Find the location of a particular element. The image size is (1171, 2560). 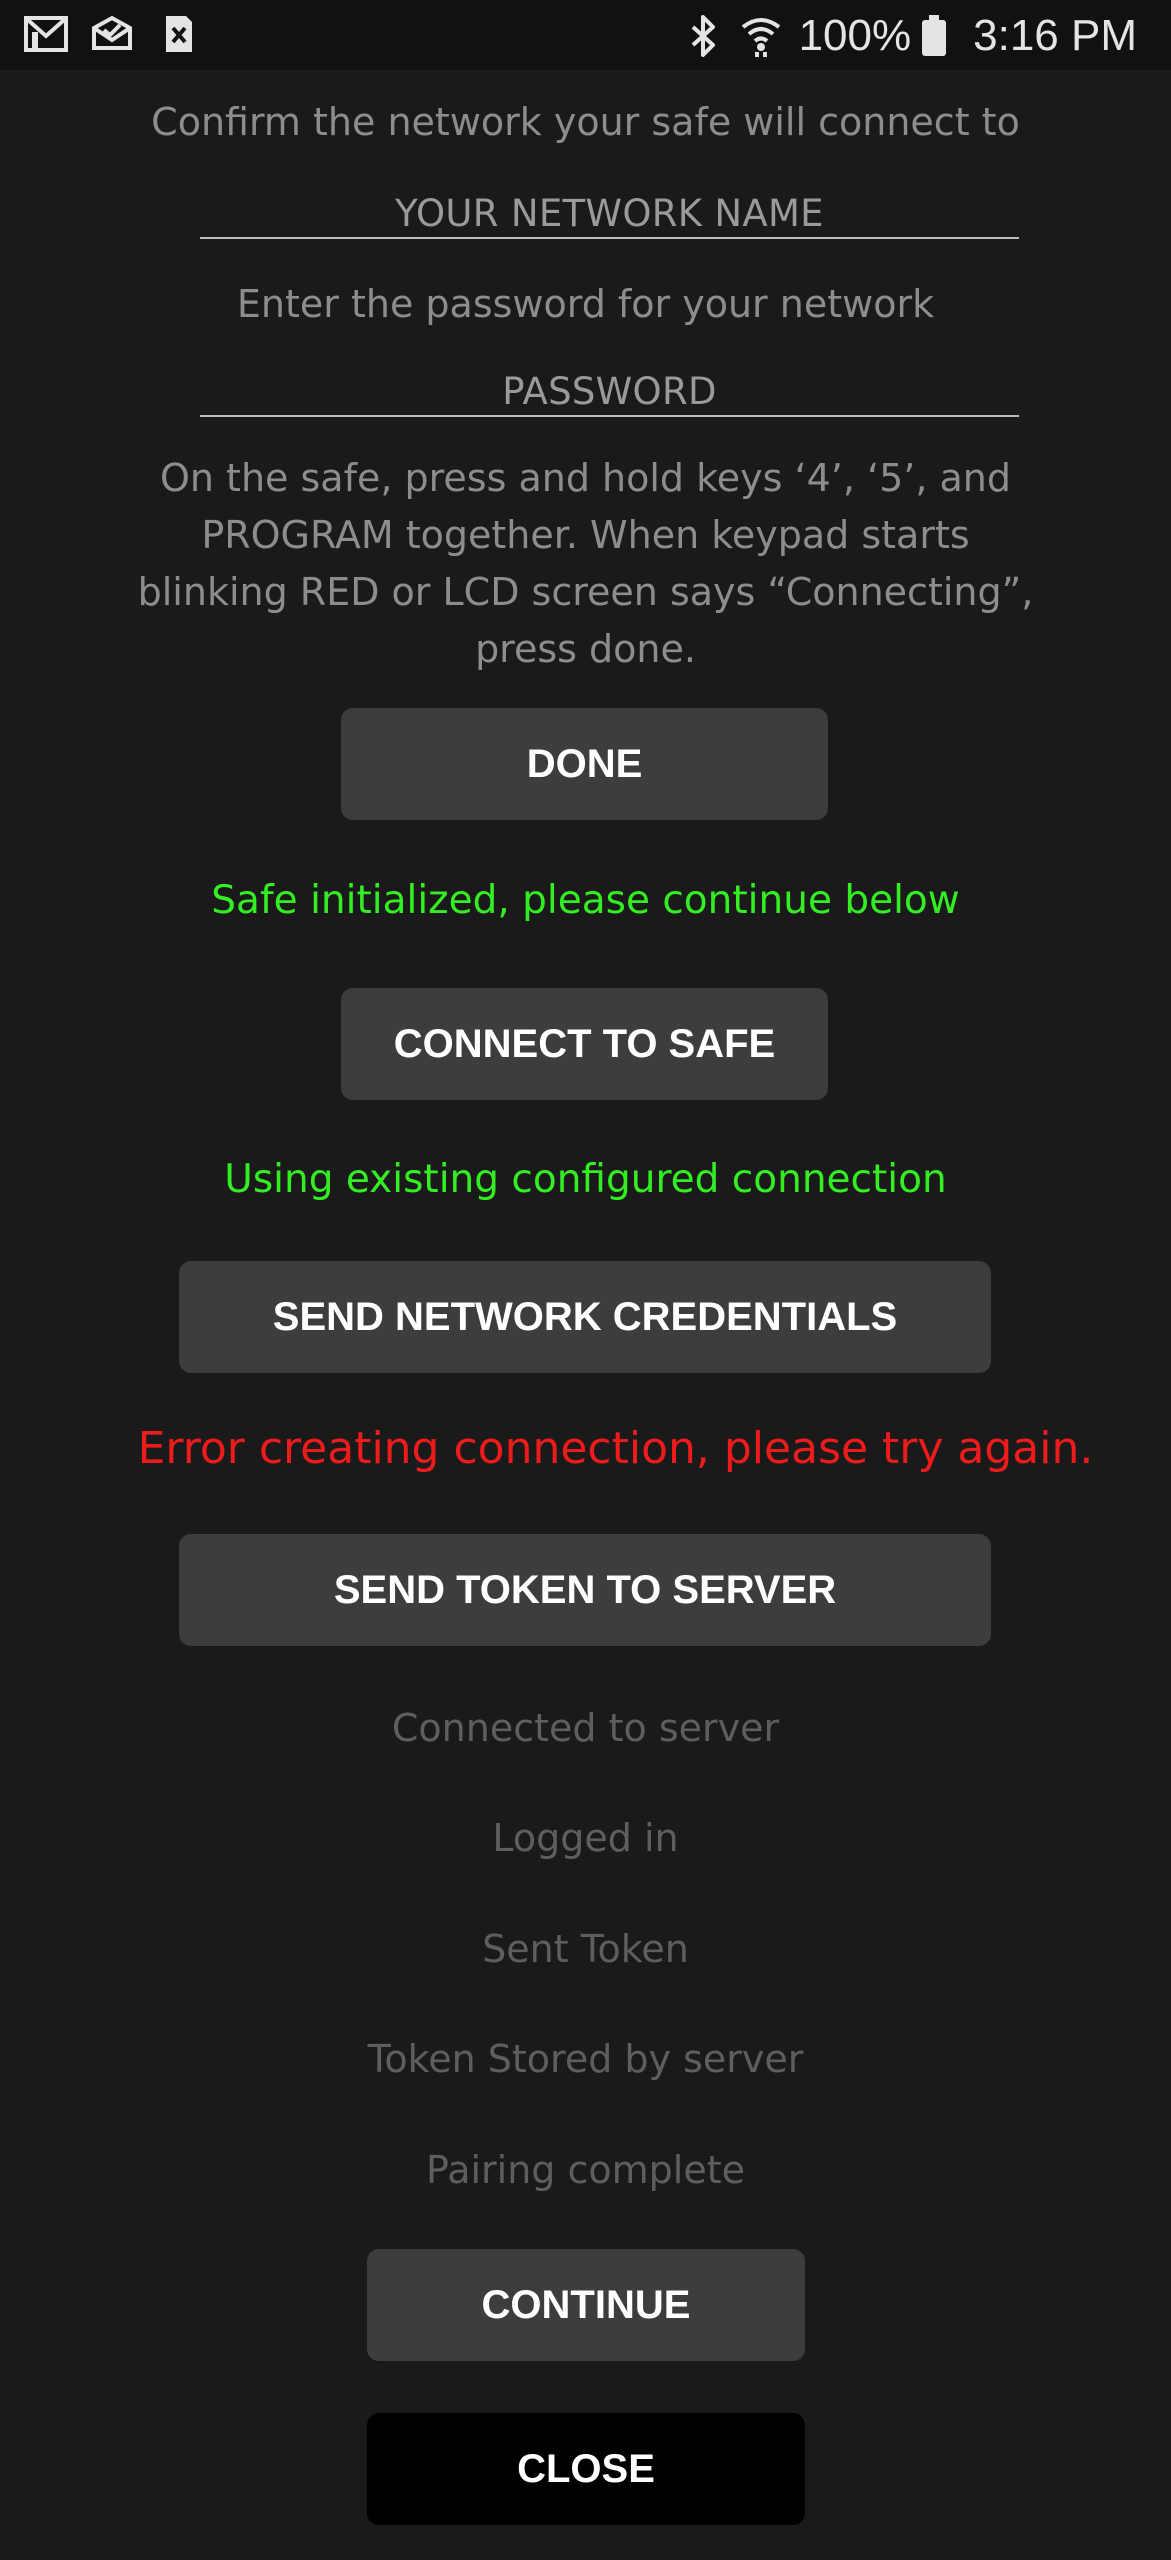

continue-button: CONTINUE is located at coordinates (586, 2305).